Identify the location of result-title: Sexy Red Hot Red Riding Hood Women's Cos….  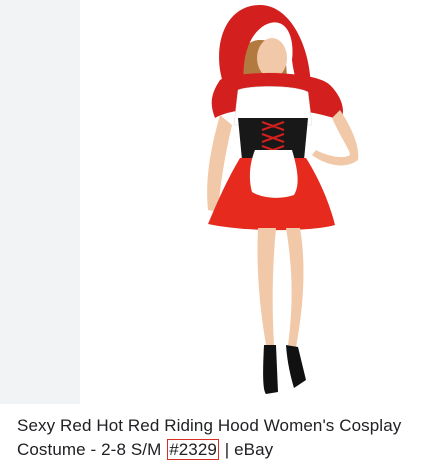
(217, 438).